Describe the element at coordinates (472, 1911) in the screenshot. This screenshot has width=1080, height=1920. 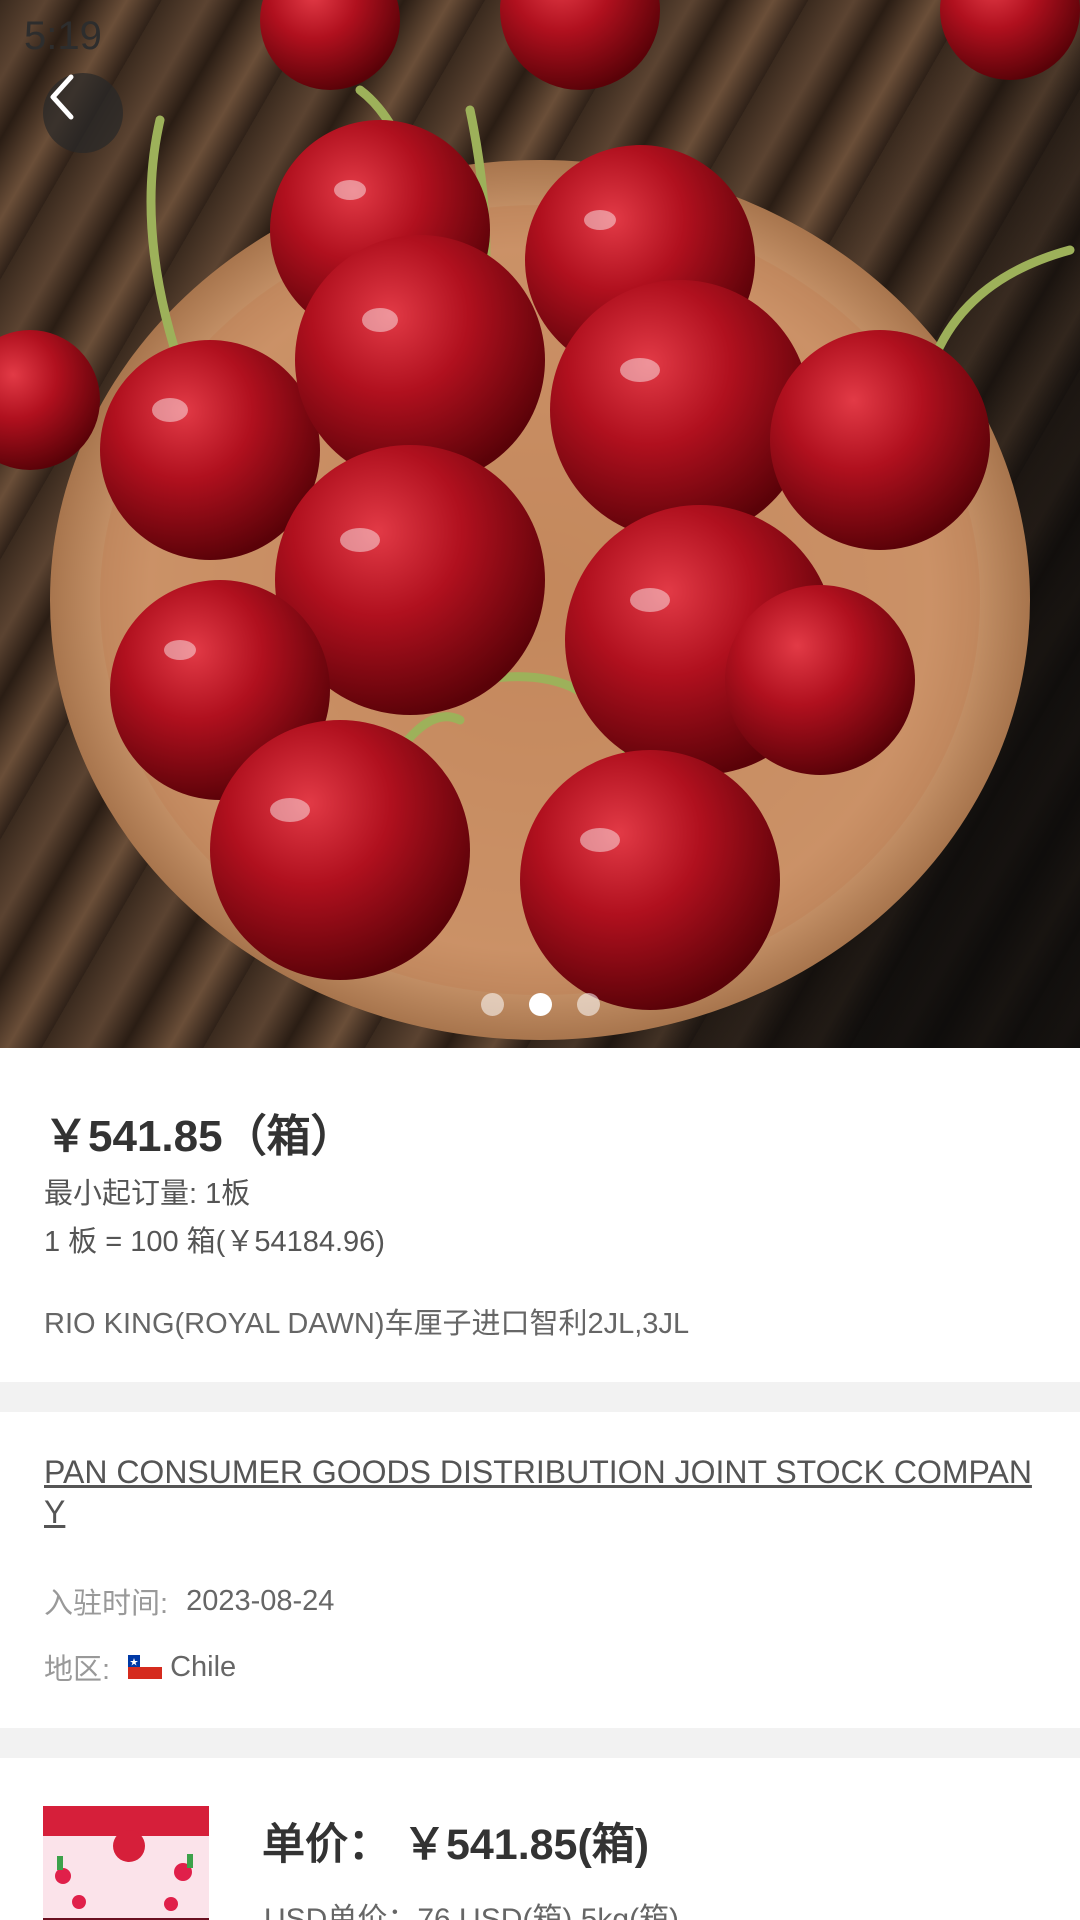
I see `usd-unit-price: USD单价：76 USD(箱) 5kg(箱)` at that location.